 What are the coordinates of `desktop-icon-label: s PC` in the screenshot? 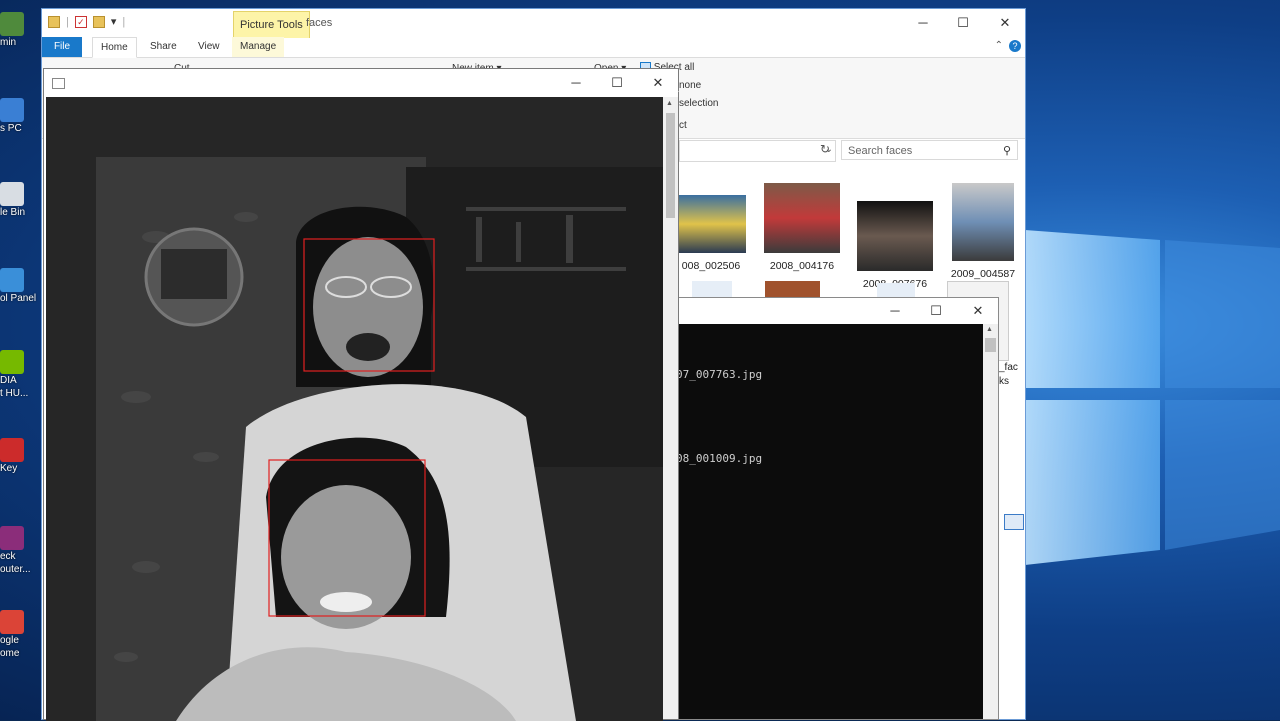 It's located at (11, 128).